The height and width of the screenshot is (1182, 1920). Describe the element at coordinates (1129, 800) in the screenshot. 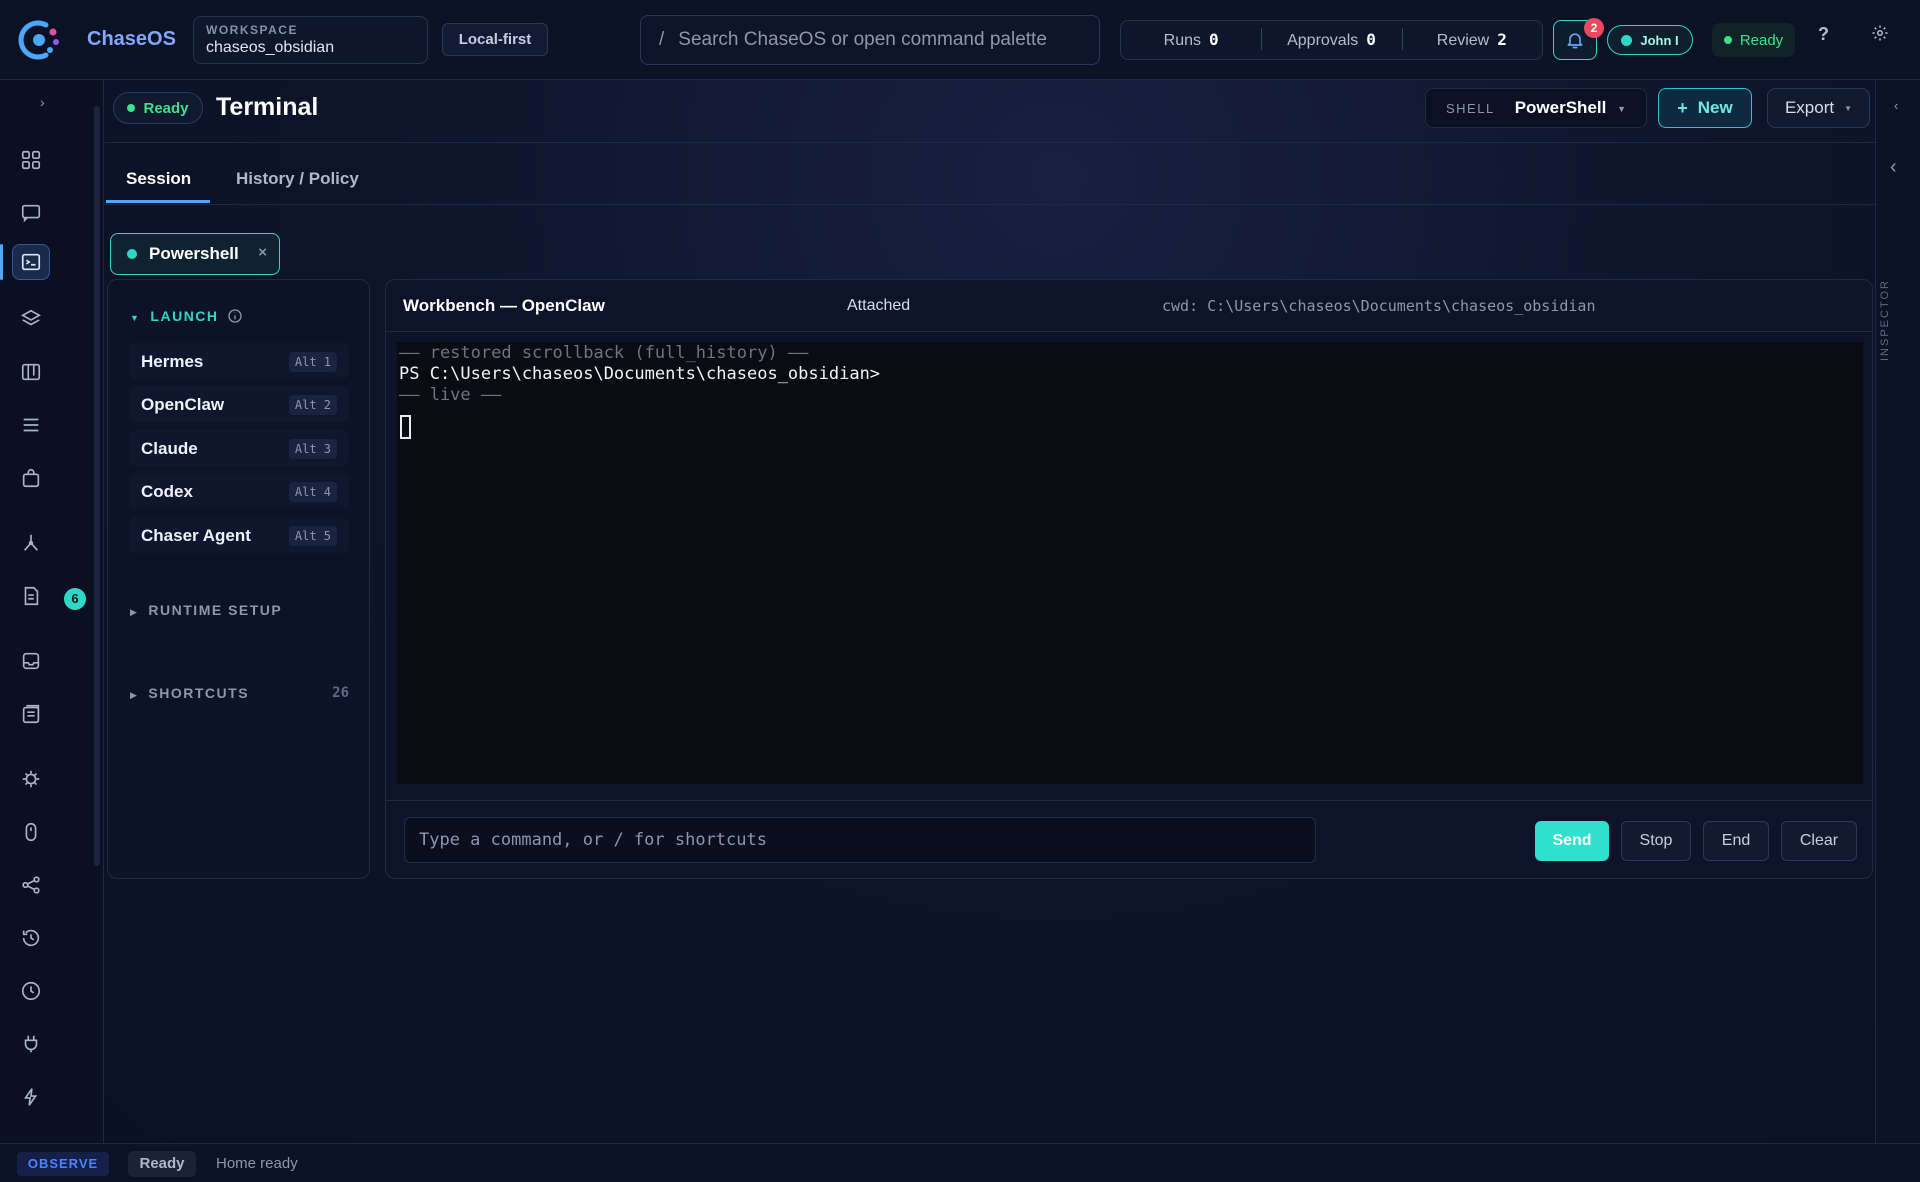

I see `divider` at that location.